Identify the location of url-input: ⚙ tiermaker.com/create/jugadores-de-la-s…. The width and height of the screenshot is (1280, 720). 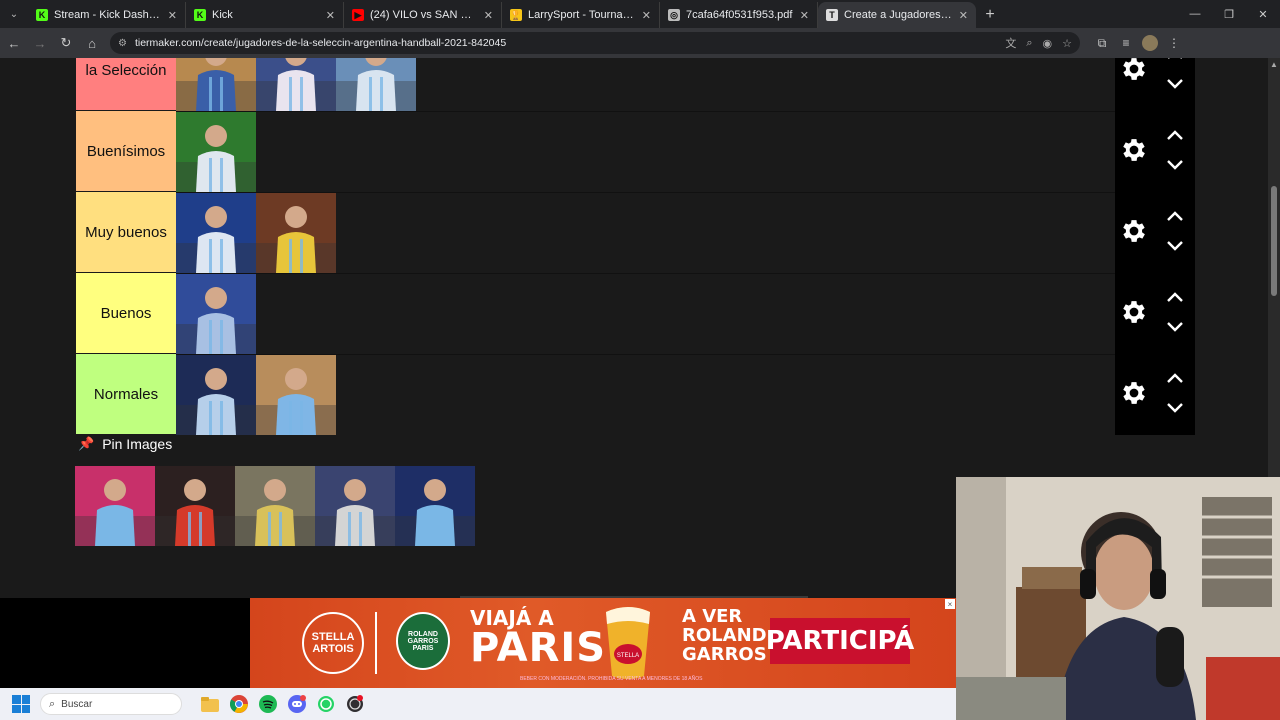
(595, 43).